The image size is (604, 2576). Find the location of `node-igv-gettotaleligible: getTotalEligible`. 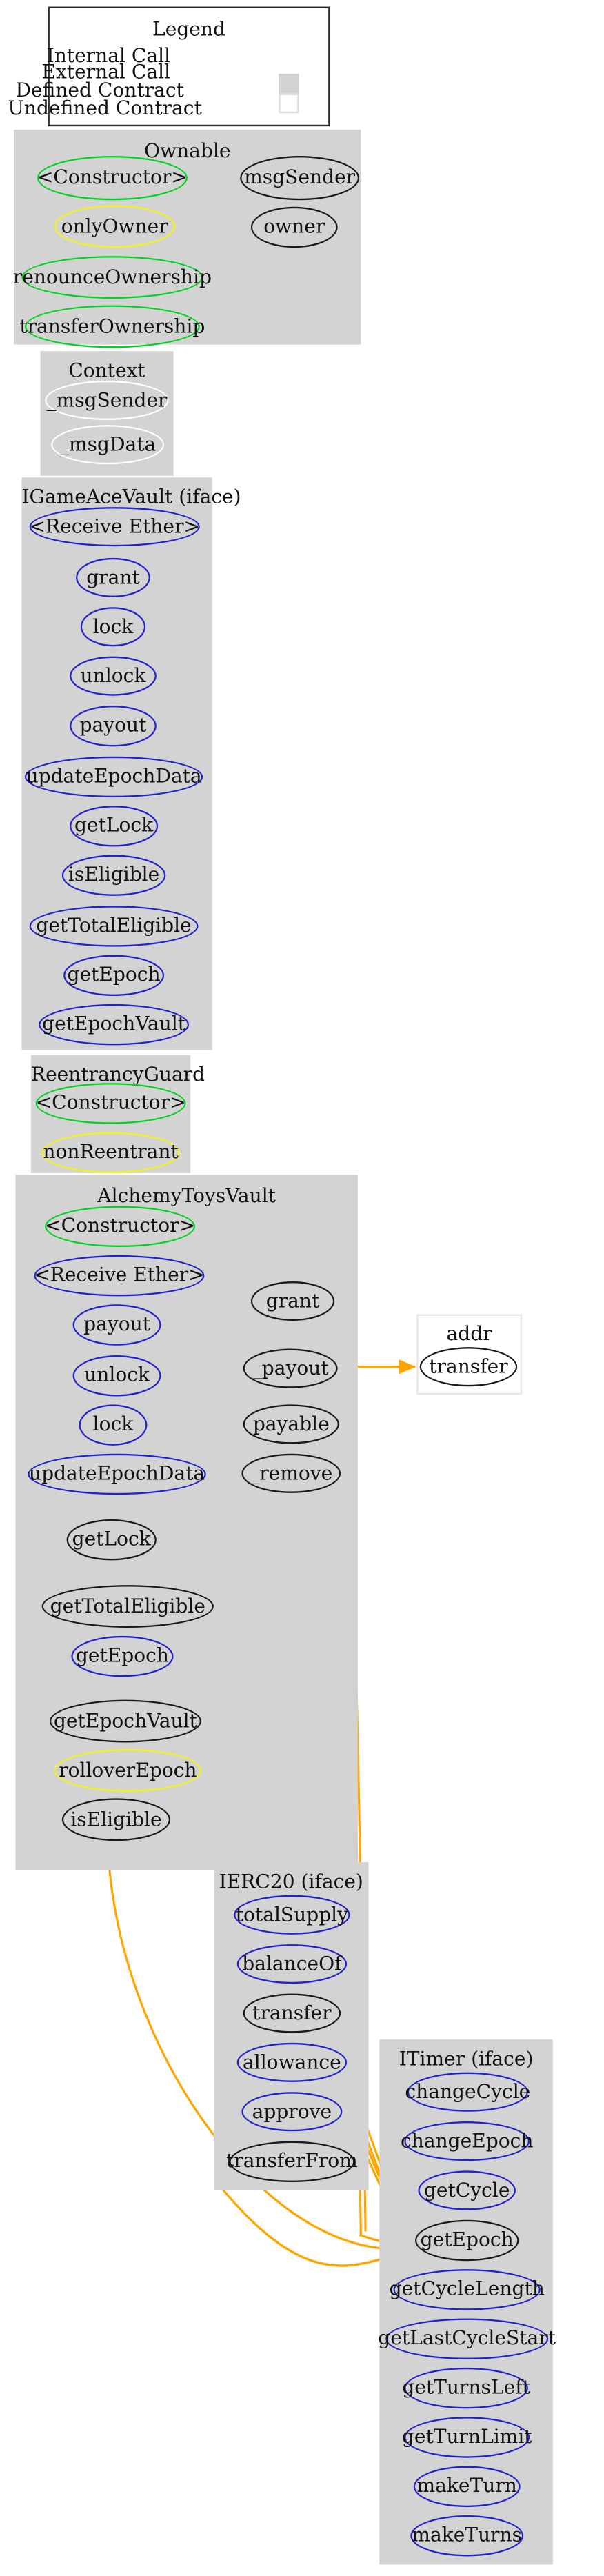

node-igv-gettotaleligible: getTotalEligible is located at coordinates (114, 926).